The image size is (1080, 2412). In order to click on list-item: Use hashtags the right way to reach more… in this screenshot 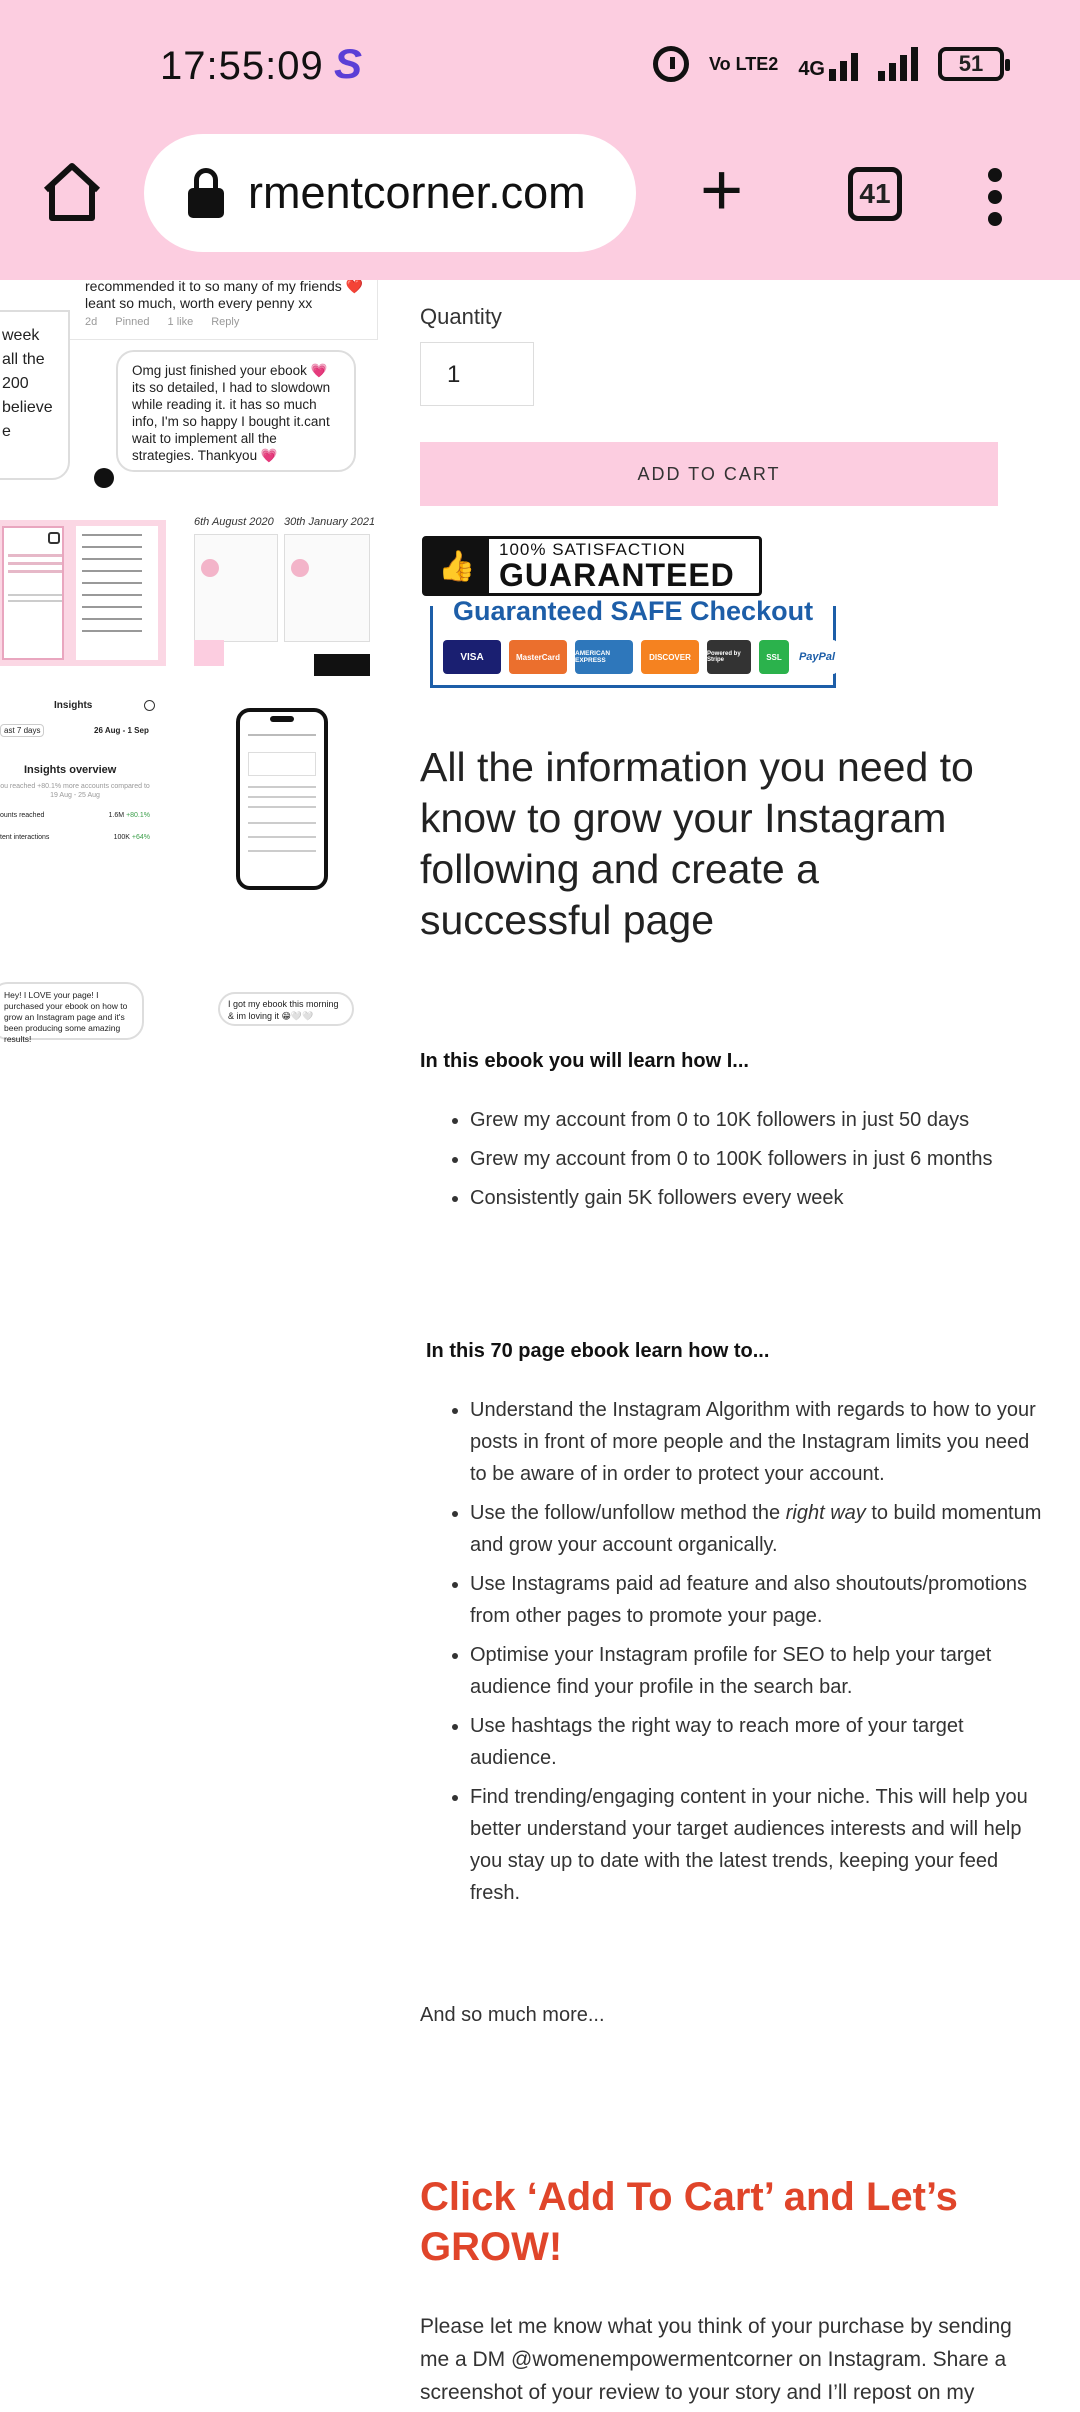, I will do `click(759, 1742)`.